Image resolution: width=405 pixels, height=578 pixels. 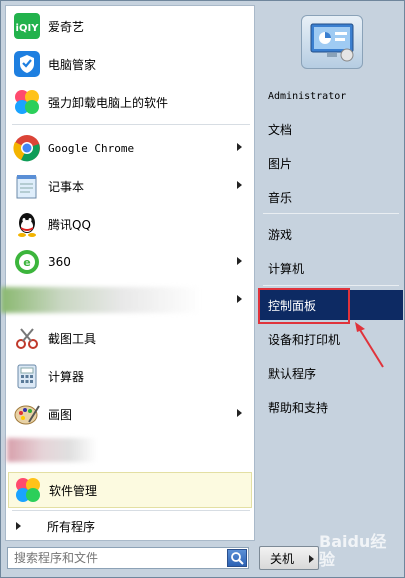 What do you see at coordinates (66, 376) in the screenshot?
I see `menu-item-label: 计算器` at bounding box center [66, 376].